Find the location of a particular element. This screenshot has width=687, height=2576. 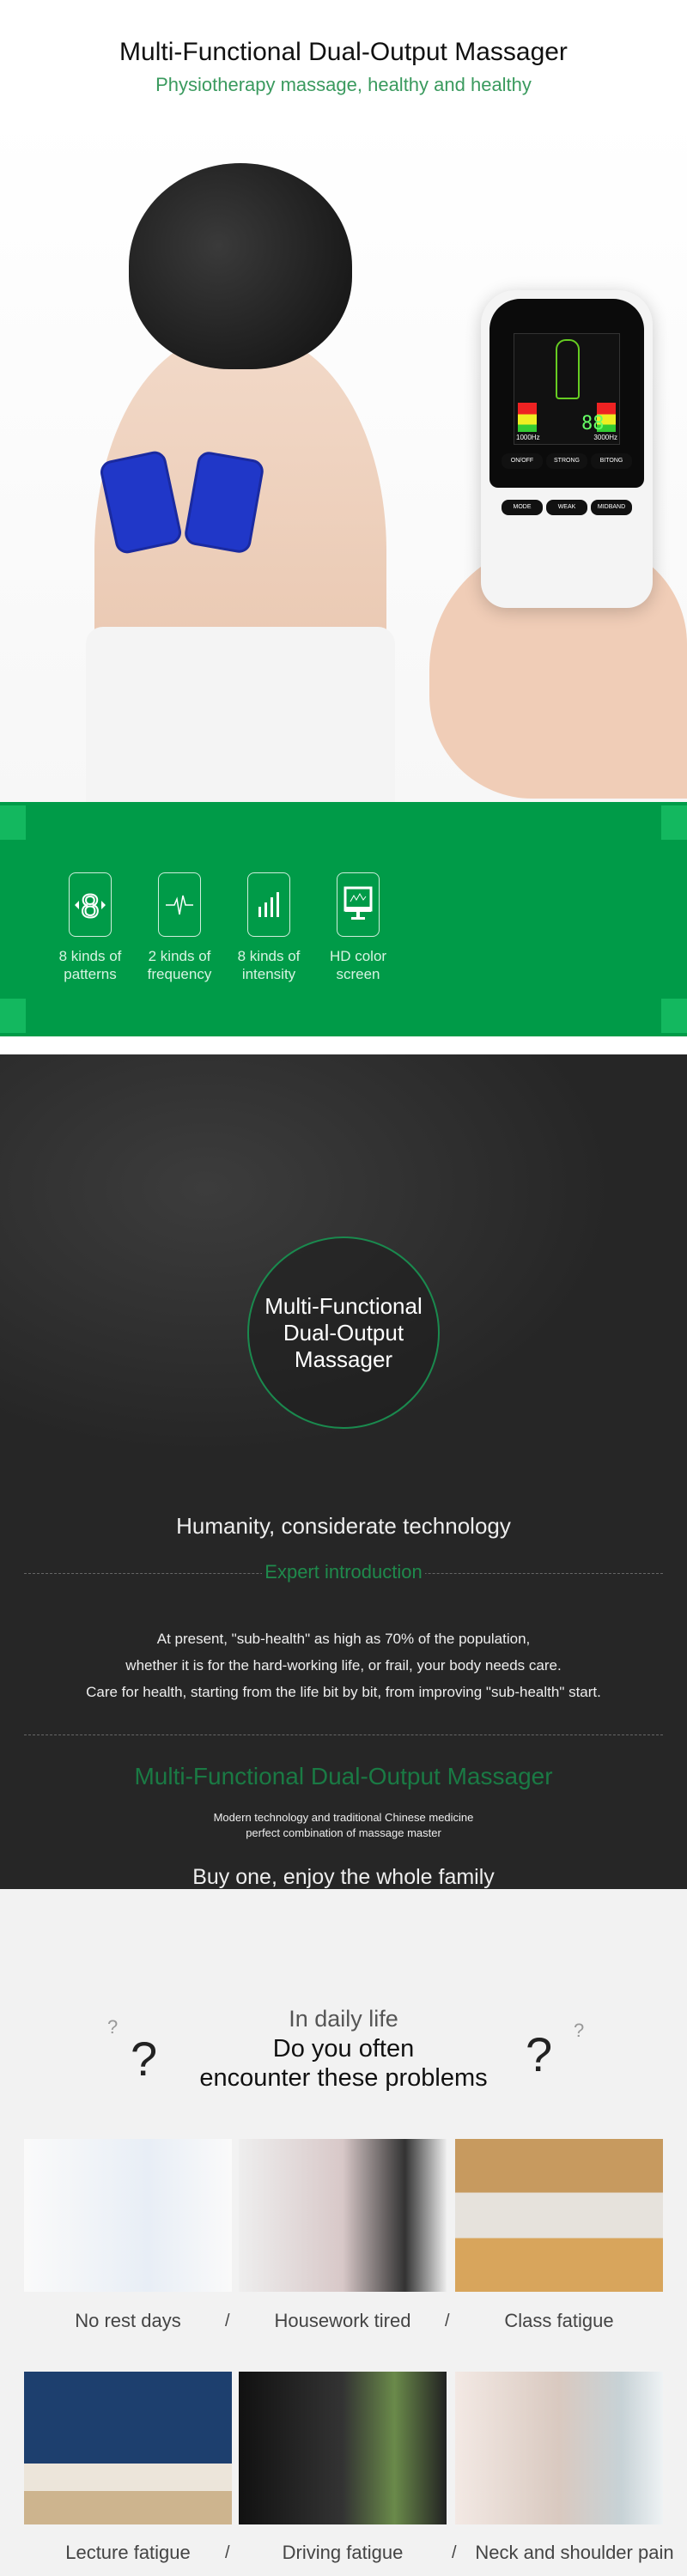

lcd-readout: 88 is located at coordinates (593, 423).